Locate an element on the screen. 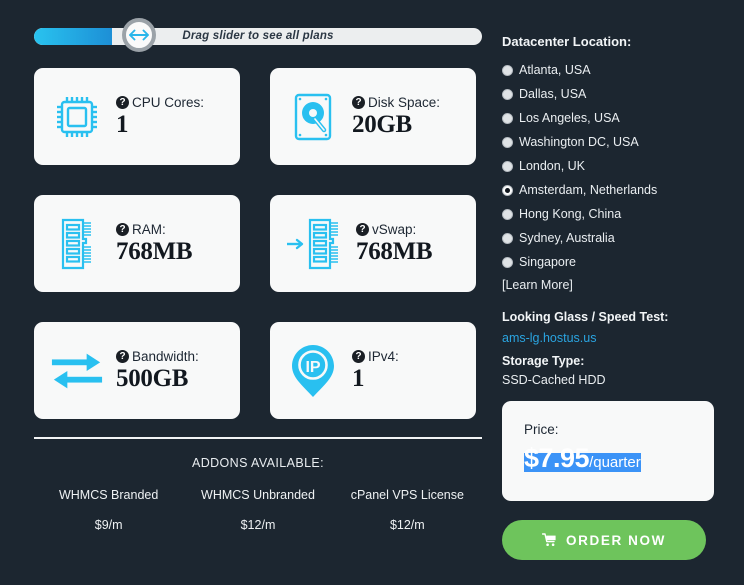 The height and width of the screenshot is (585, 744). spec-label: Bandwidth: is located at coordinates (165, 356).